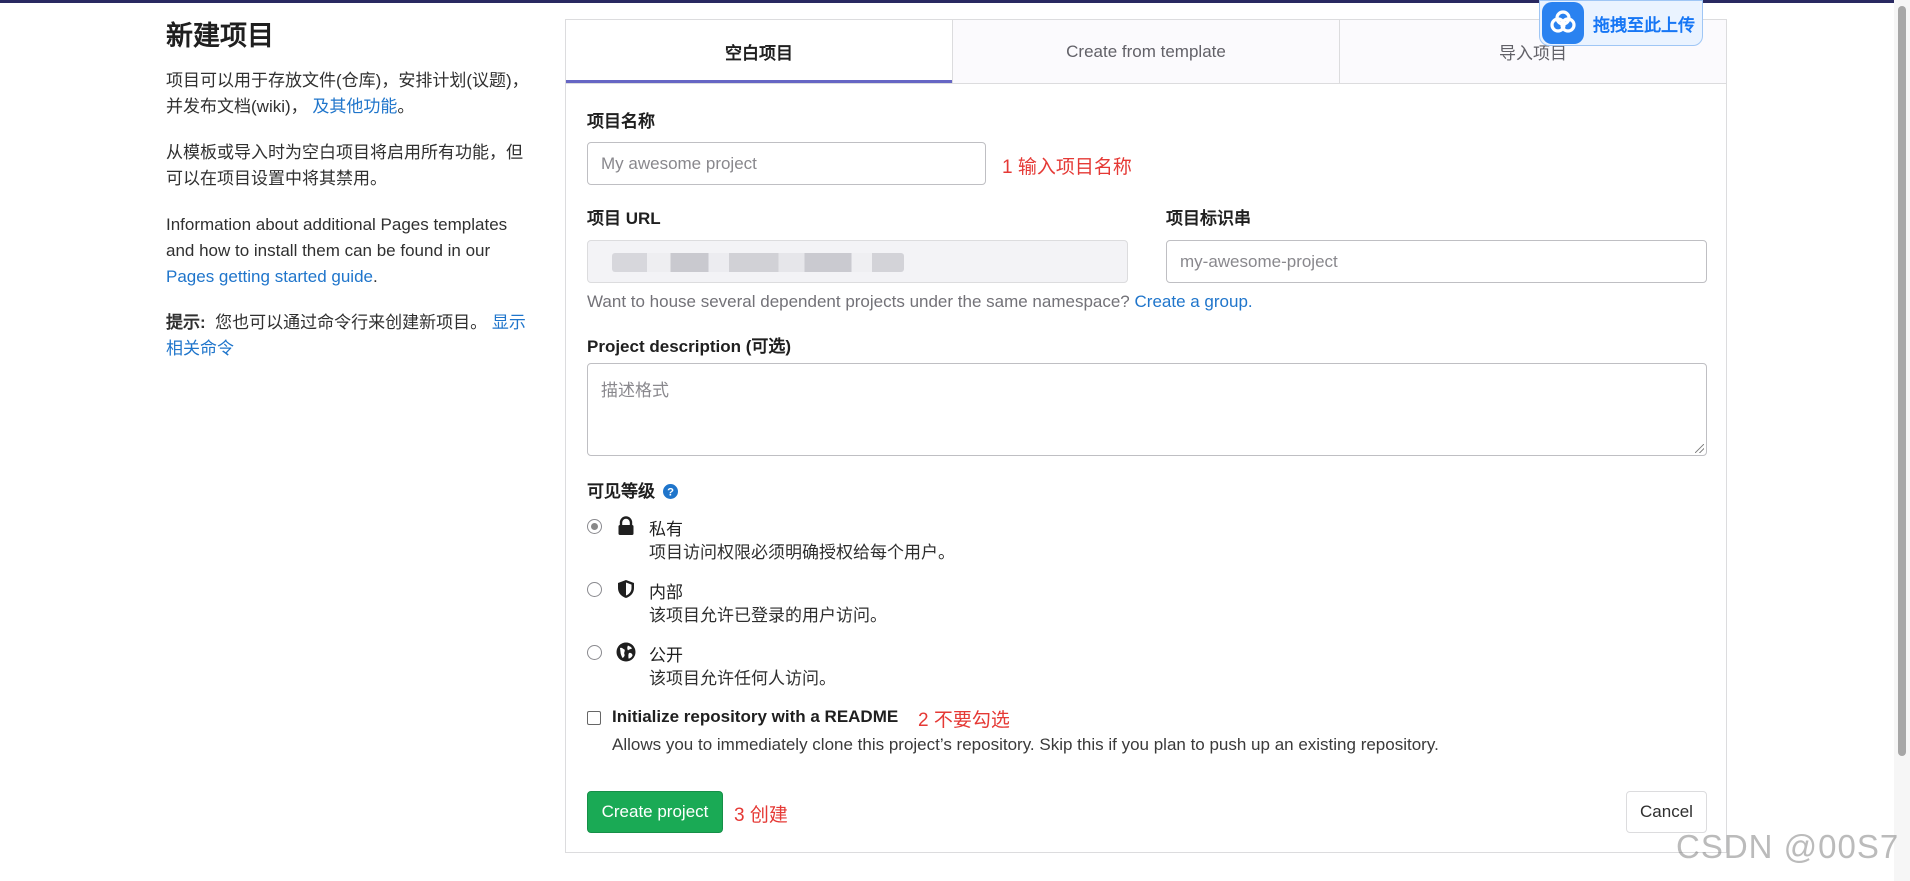 The width and height of the screenshot is (1910, 881). Describe the element at coordinates (761, 815) in the screenshot. I see `annotation-step-3: 3 创建` at that location.